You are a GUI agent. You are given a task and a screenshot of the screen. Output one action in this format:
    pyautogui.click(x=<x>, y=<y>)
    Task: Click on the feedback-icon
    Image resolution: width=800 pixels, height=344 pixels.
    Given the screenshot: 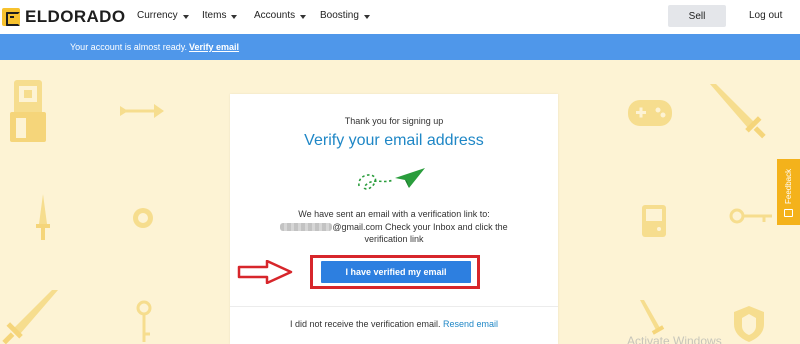 What is the action you would take?
    pyautogui.click(x=788, y=213)
    